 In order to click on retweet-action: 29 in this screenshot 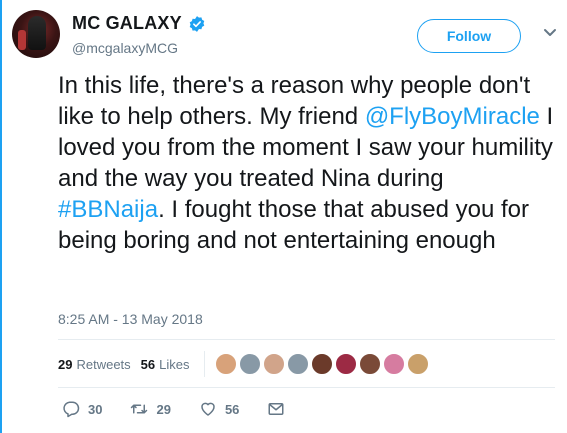, I will do `click(150, 409)`.